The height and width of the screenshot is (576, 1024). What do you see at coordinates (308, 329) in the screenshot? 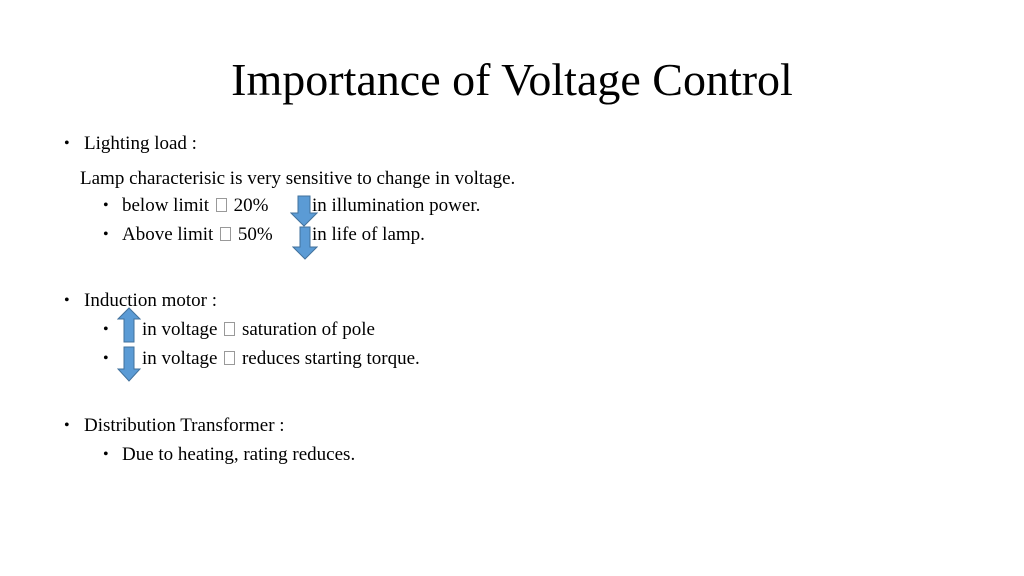
I see `item-suffix: saturation of pole` at bounding box center [308, 329].